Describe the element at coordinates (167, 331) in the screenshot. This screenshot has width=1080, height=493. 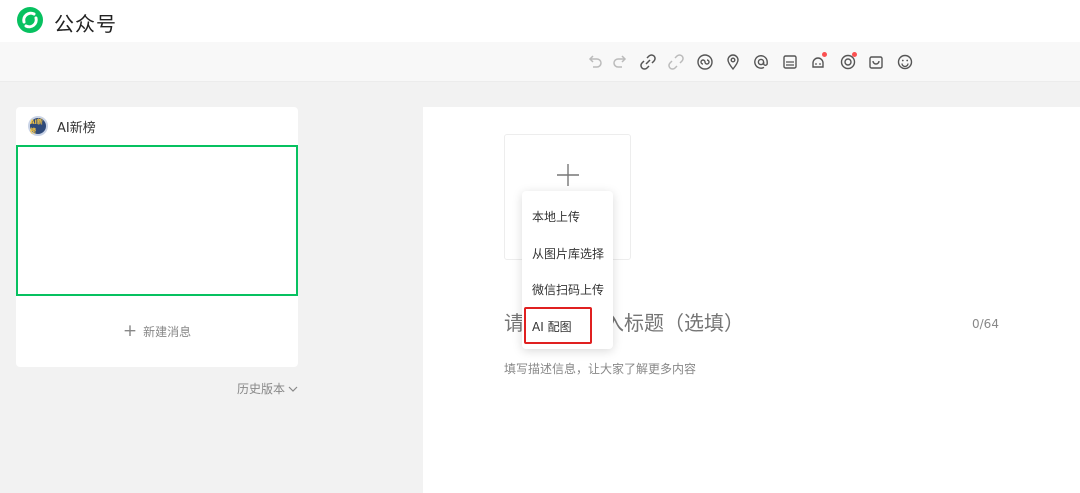
I see `new-message-label: 新建消息` at that location.